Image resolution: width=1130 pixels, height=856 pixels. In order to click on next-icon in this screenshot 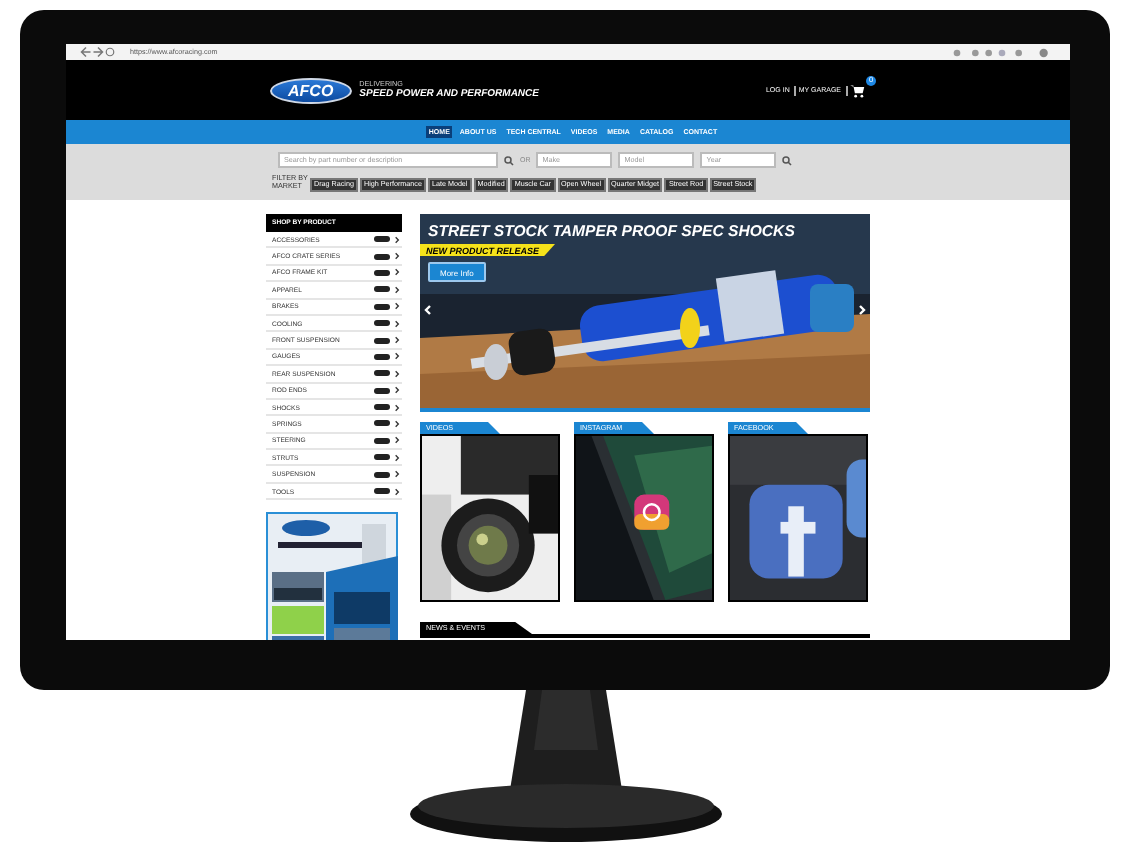, I will do `click(862, 310)`.